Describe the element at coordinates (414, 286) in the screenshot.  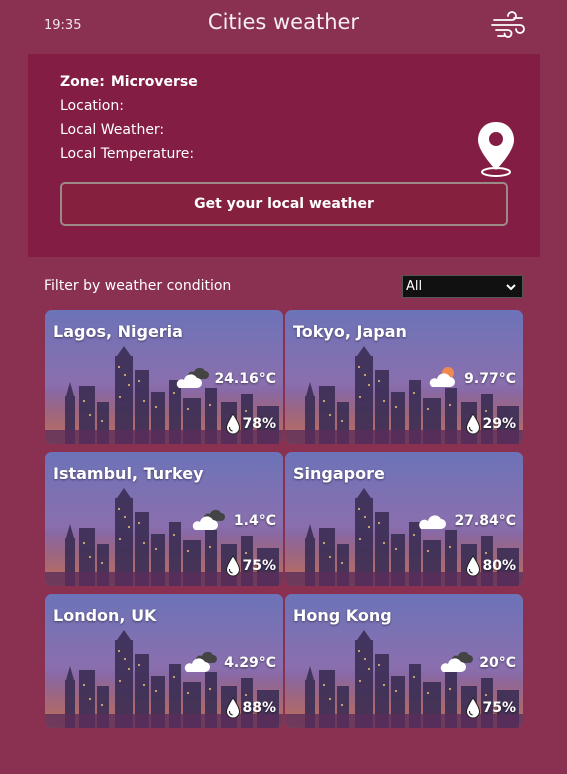
I see `filter-selected-value: All` at that location.